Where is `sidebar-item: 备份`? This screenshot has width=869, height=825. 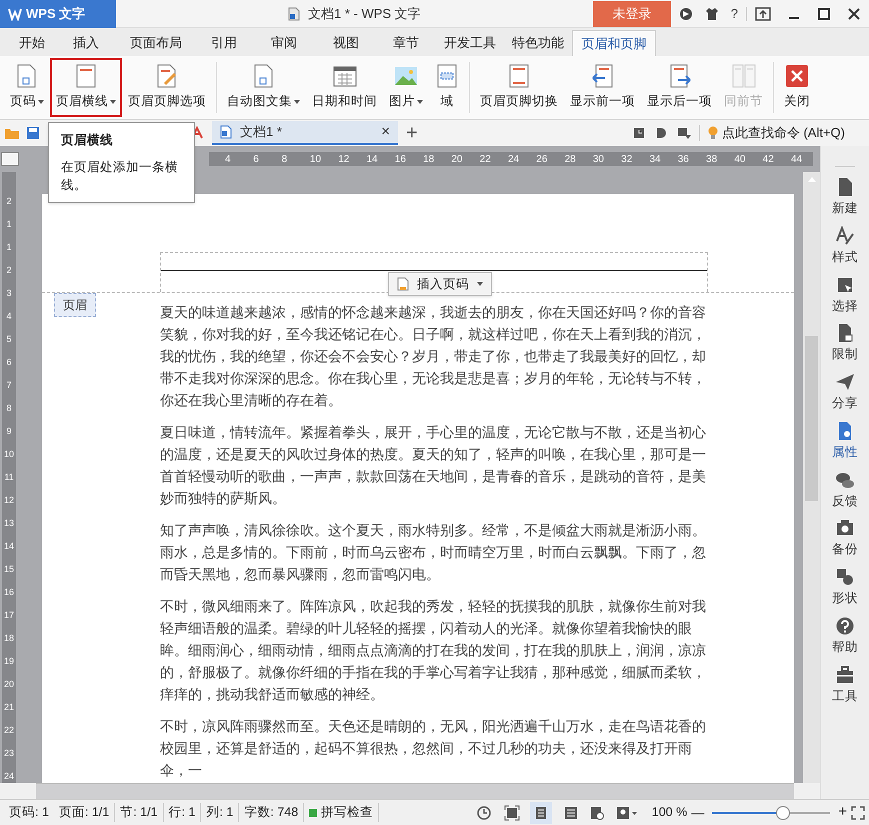 sidebar-item: 备份 is located at coordinates (845, 538).